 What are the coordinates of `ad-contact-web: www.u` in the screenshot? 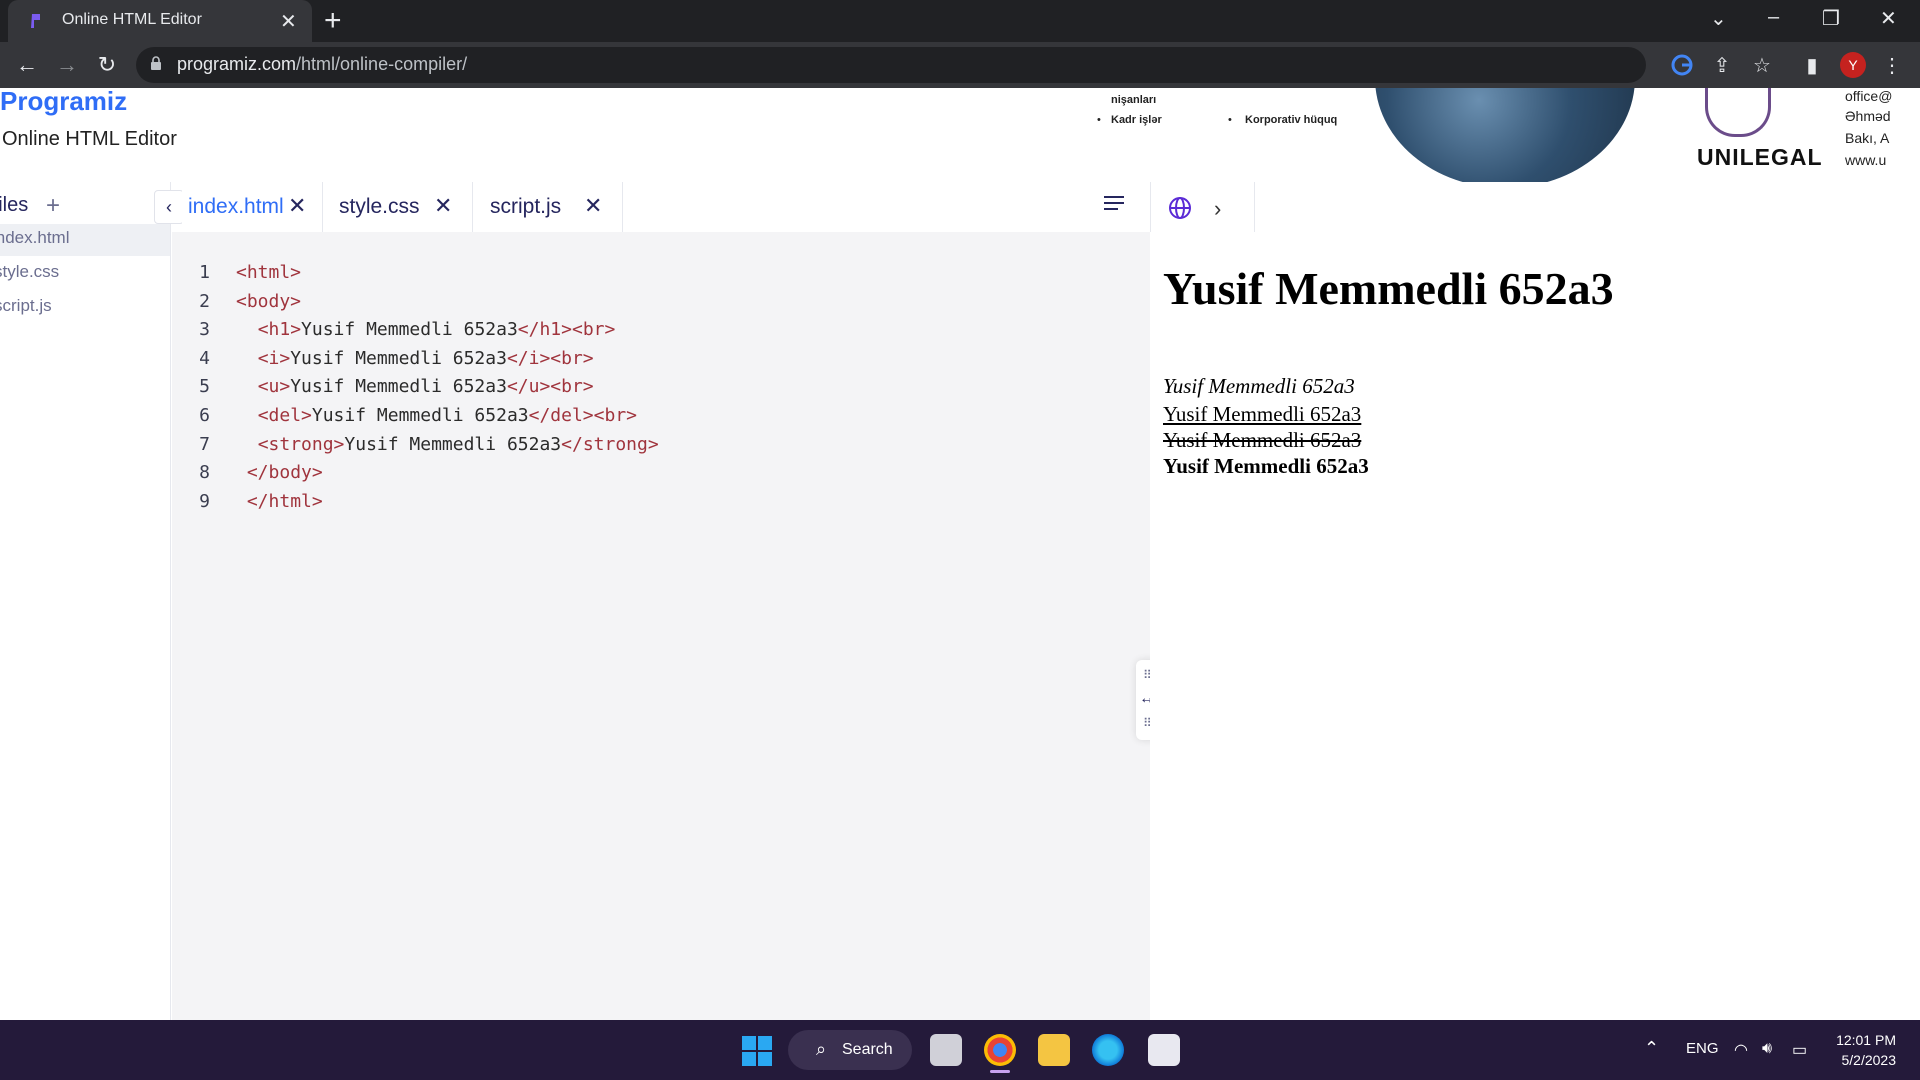 It's located at (1866, 160).